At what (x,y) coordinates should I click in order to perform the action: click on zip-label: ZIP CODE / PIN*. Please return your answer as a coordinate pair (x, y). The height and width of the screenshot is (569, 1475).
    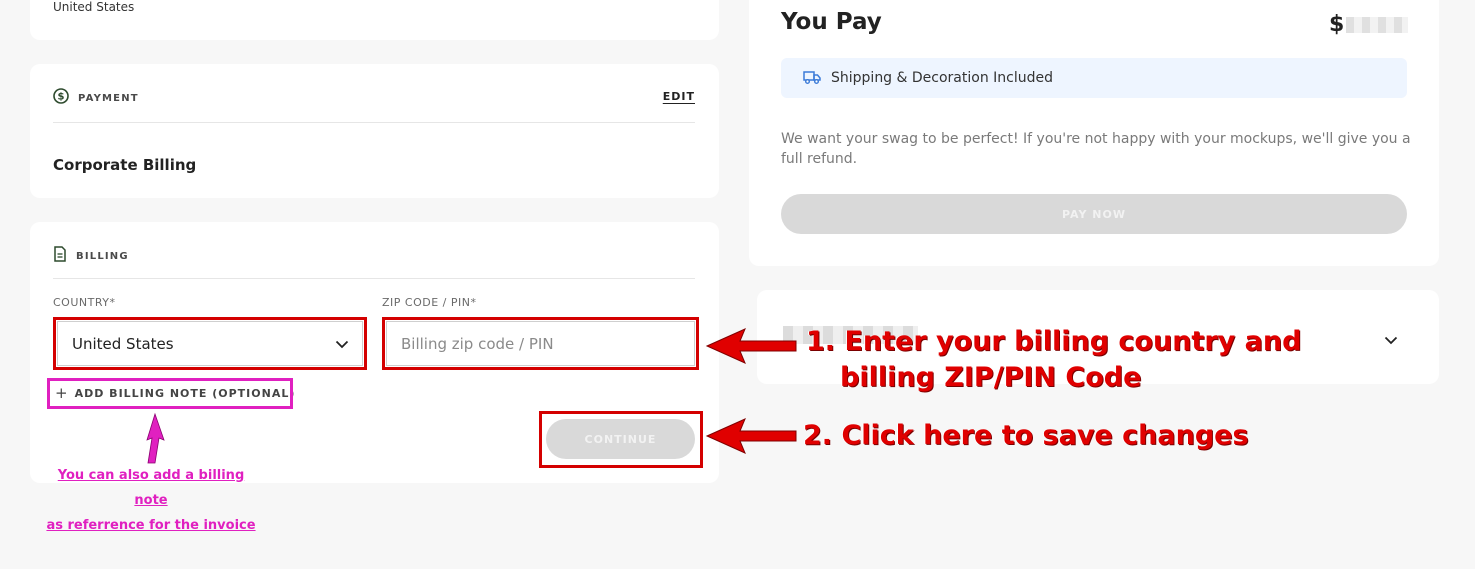
    Looking at the image, I should click on (429, 302).